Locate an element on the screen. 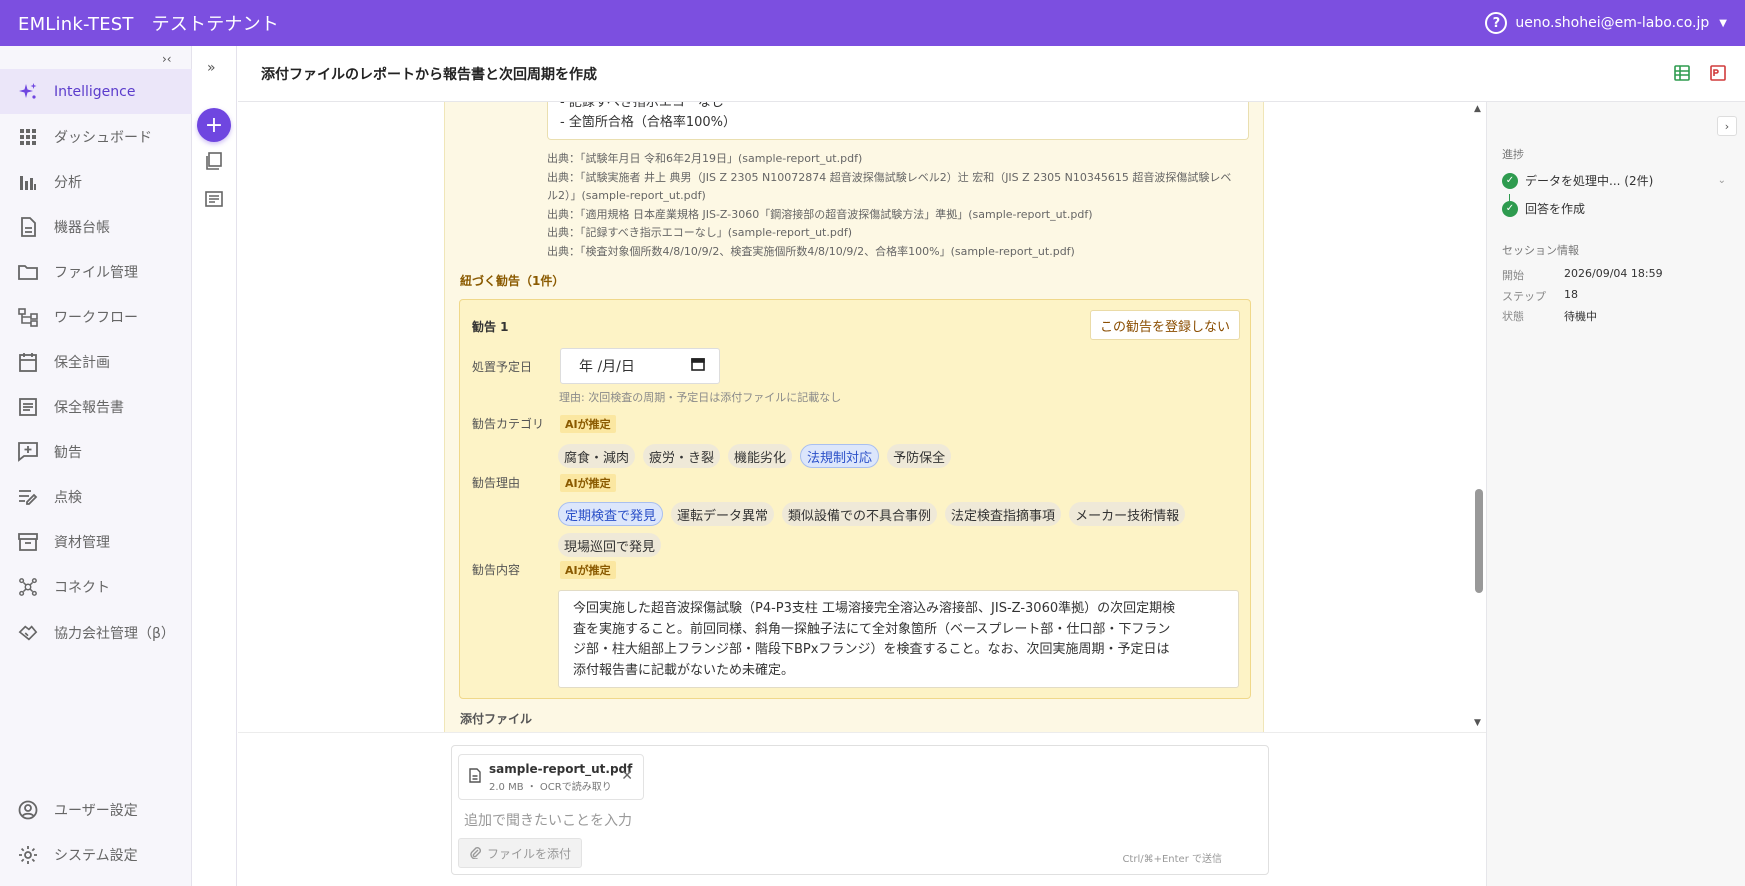  sidebar-item-user-settings: ユーザー設定 is located at coordinates (96, 809).